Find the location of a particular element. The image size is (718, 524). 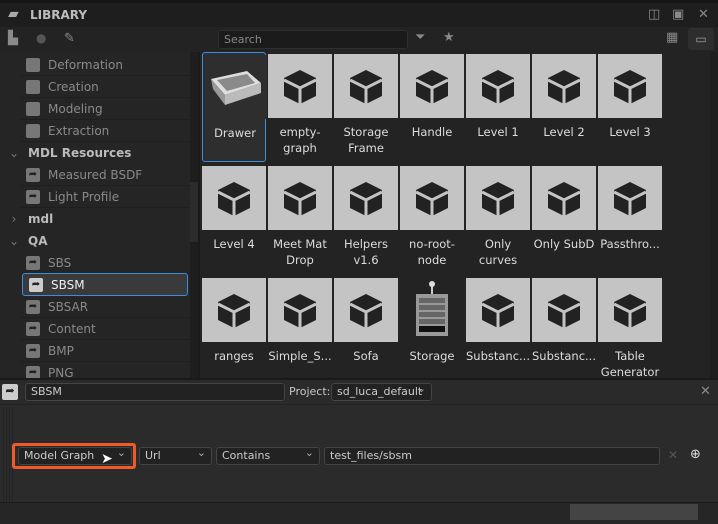

asset-label: empty-graph is located at coordinates (300, 140).